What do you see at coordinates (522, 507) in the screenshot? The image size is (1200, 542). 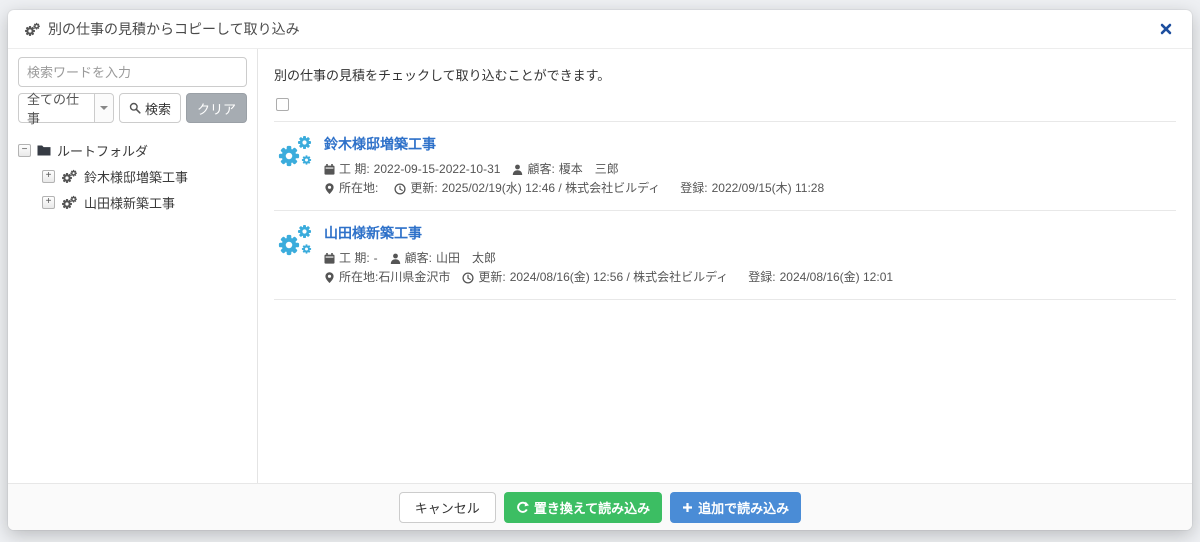 I see `refresh-icon` at bounding box center [522, 507].